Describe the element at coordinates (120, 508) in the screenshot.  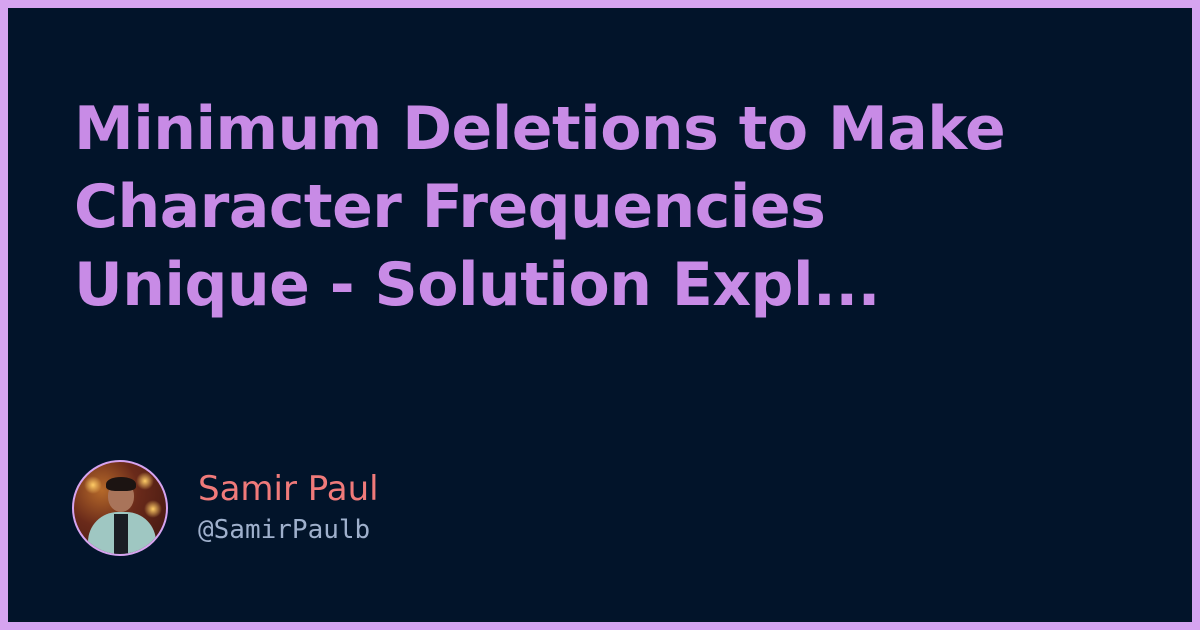
I see `avatar` at that location.